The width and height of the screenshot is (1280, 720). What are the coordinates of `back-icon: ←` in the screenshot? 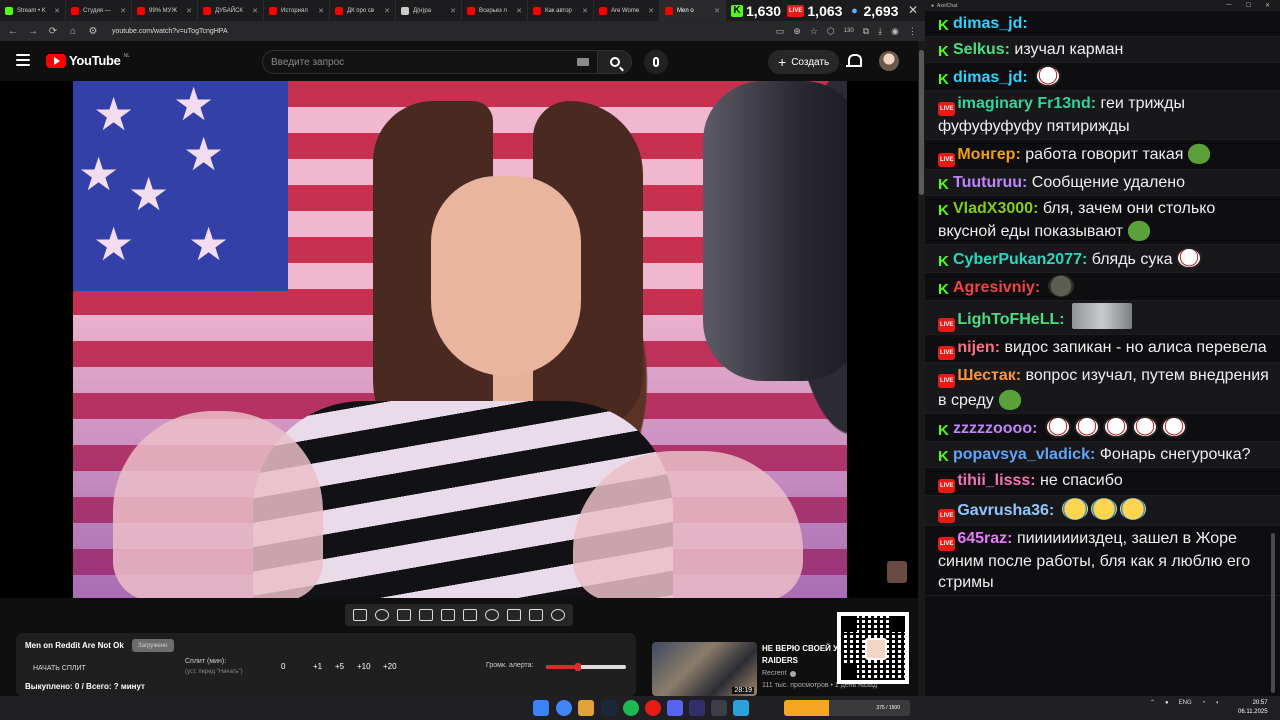 It's located at (13, 31).